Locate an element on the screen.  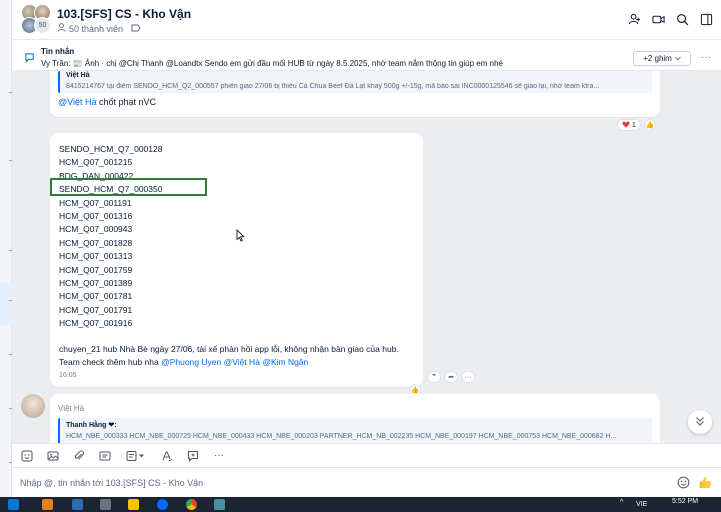
os-taskbar: ^ VIE 5:52 PM is located at coordinates (360, 504).